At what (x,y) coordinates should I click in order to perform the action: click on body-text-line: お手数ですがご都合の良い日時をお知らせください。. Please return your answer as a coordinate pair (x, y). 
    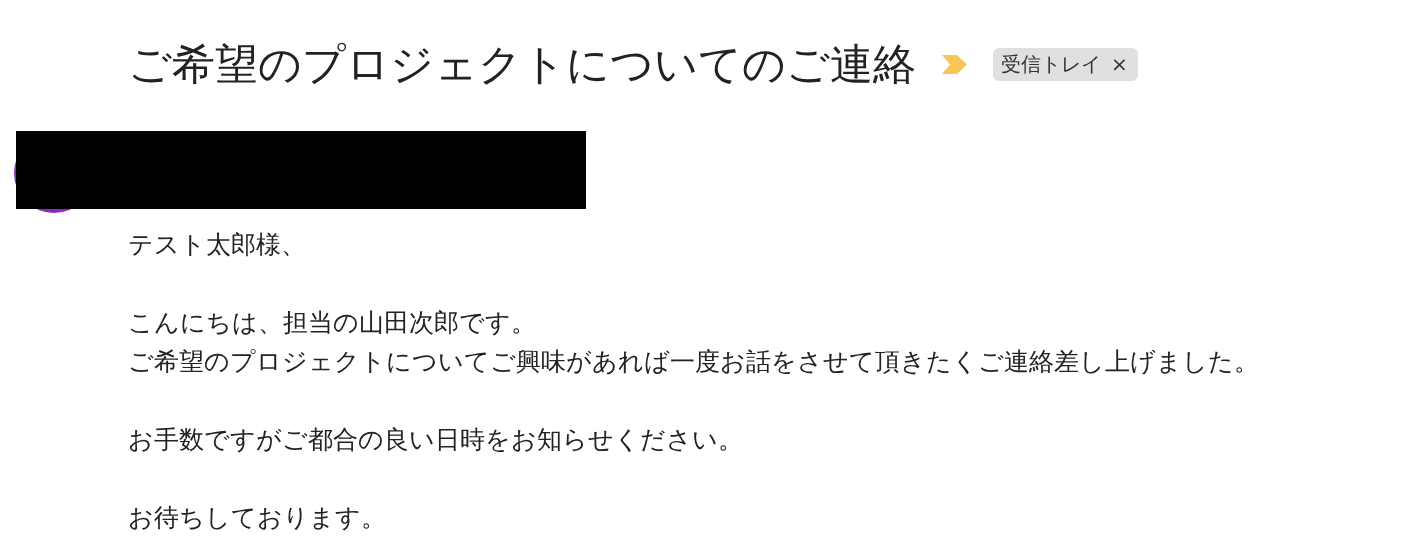
    Looking at the image, I should click on (436, 440).